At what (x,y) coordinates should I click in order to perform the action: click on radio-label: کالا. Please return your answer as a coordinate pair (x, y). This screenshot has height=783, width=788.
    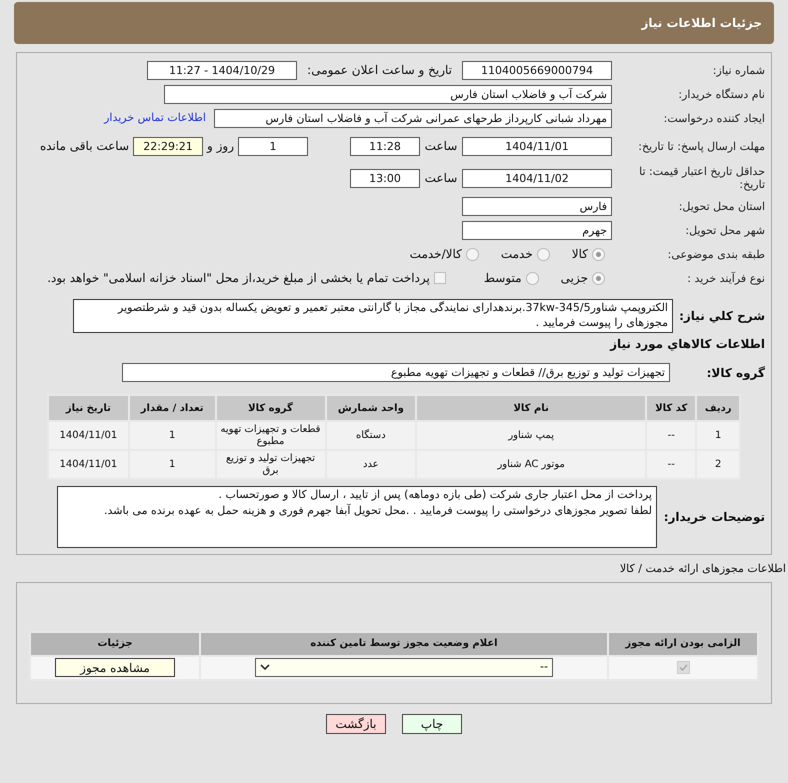
    Looking at the image, I should click on (580, 254).